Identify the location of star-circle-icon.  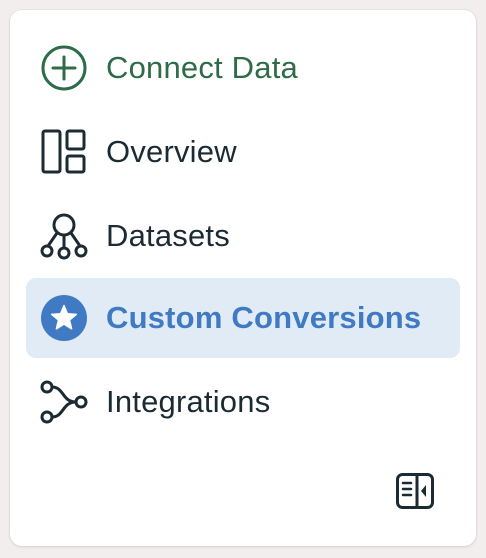
(64, 318).